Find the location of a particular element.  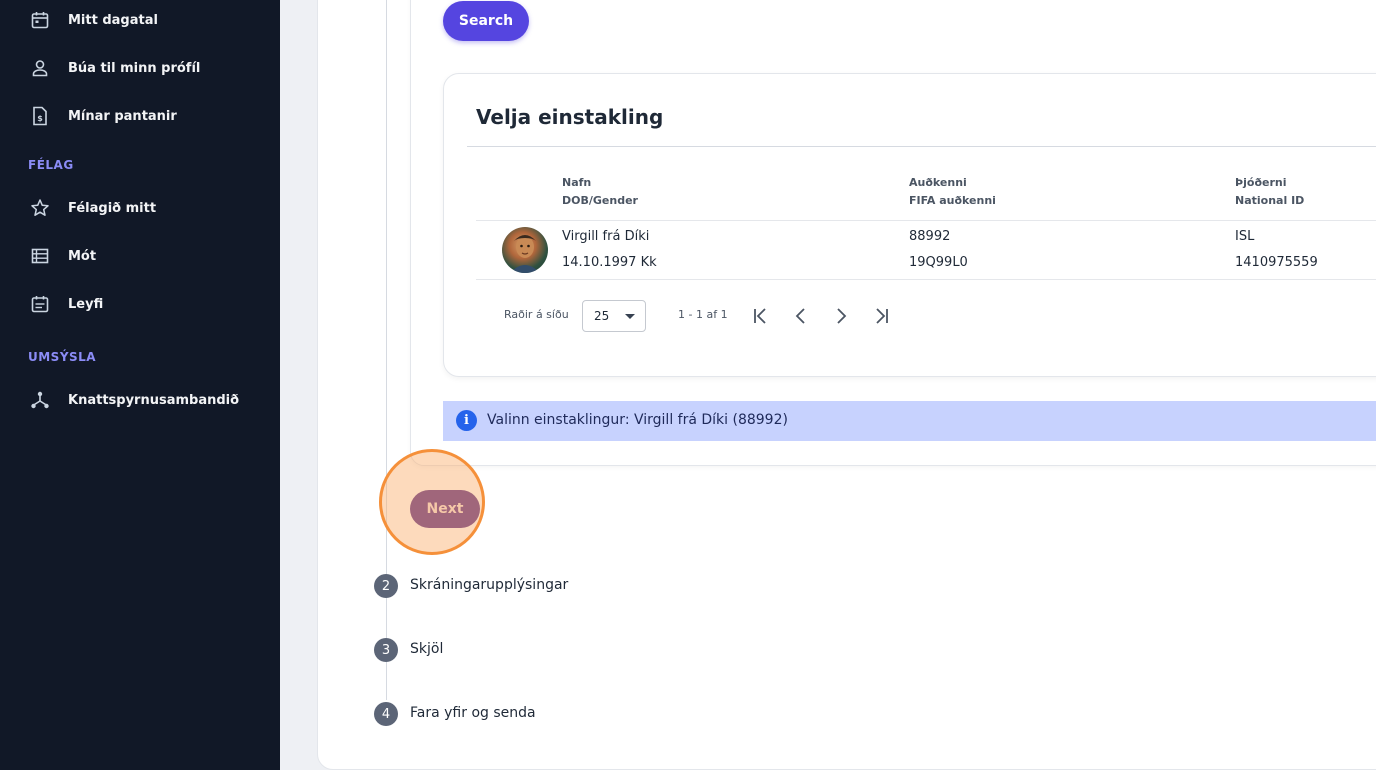

invoice-icon: $ is located at coordinates (40, 116).